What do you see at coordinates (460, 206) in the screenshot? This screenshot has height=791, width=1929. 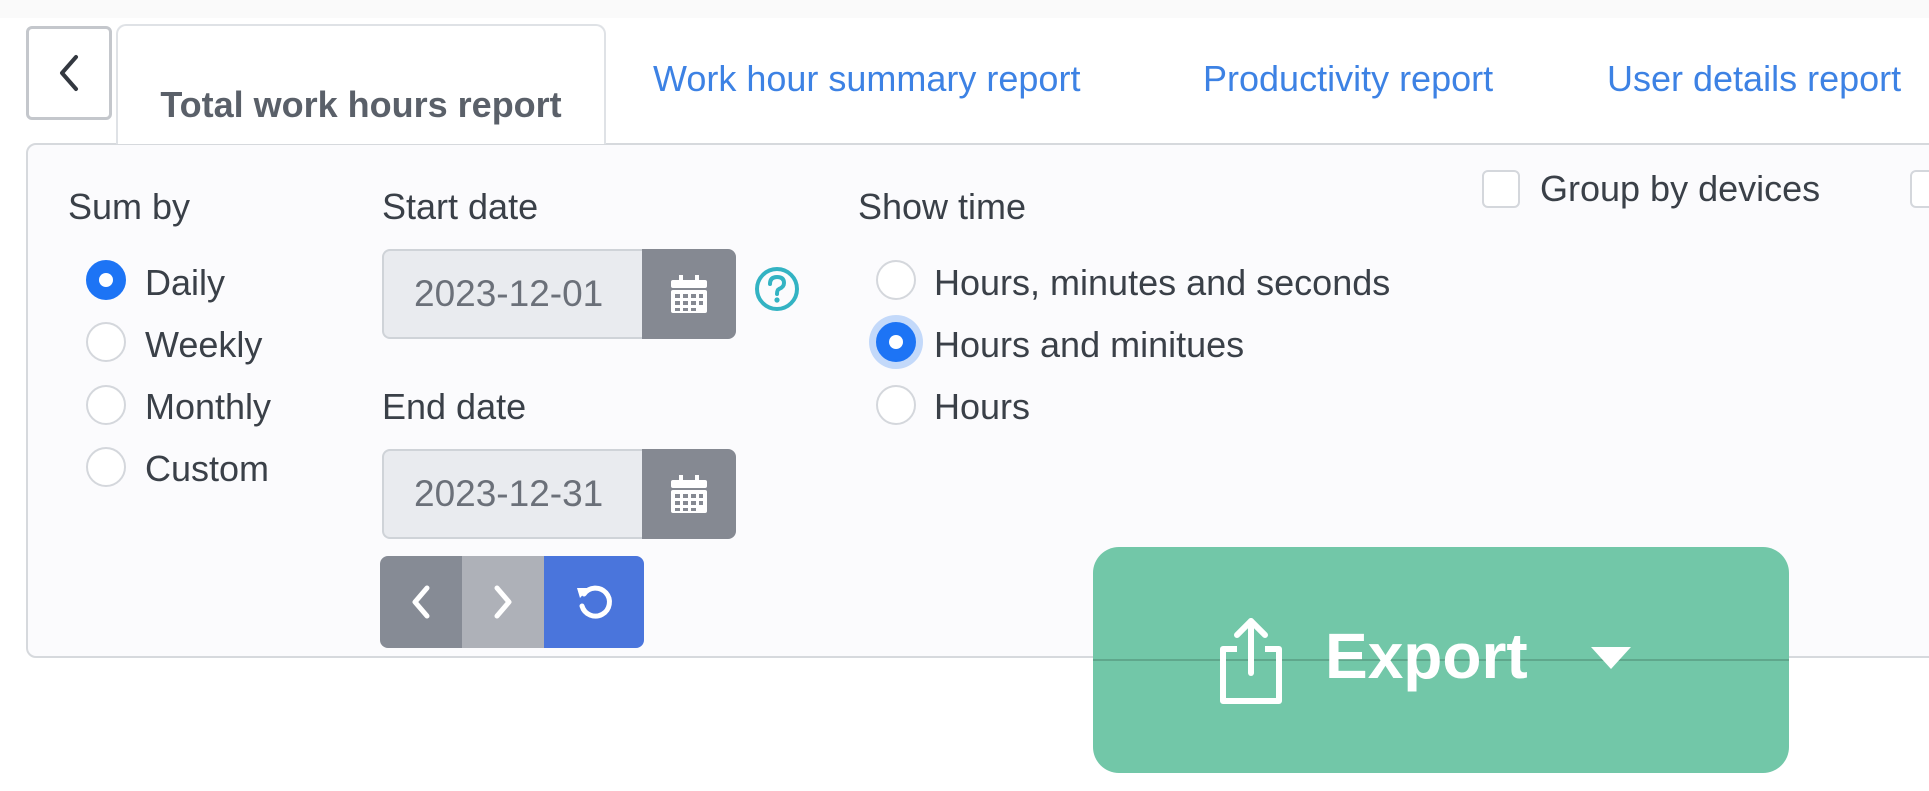 I see `start-date-label: Start date` at bounding box center [460, 206].